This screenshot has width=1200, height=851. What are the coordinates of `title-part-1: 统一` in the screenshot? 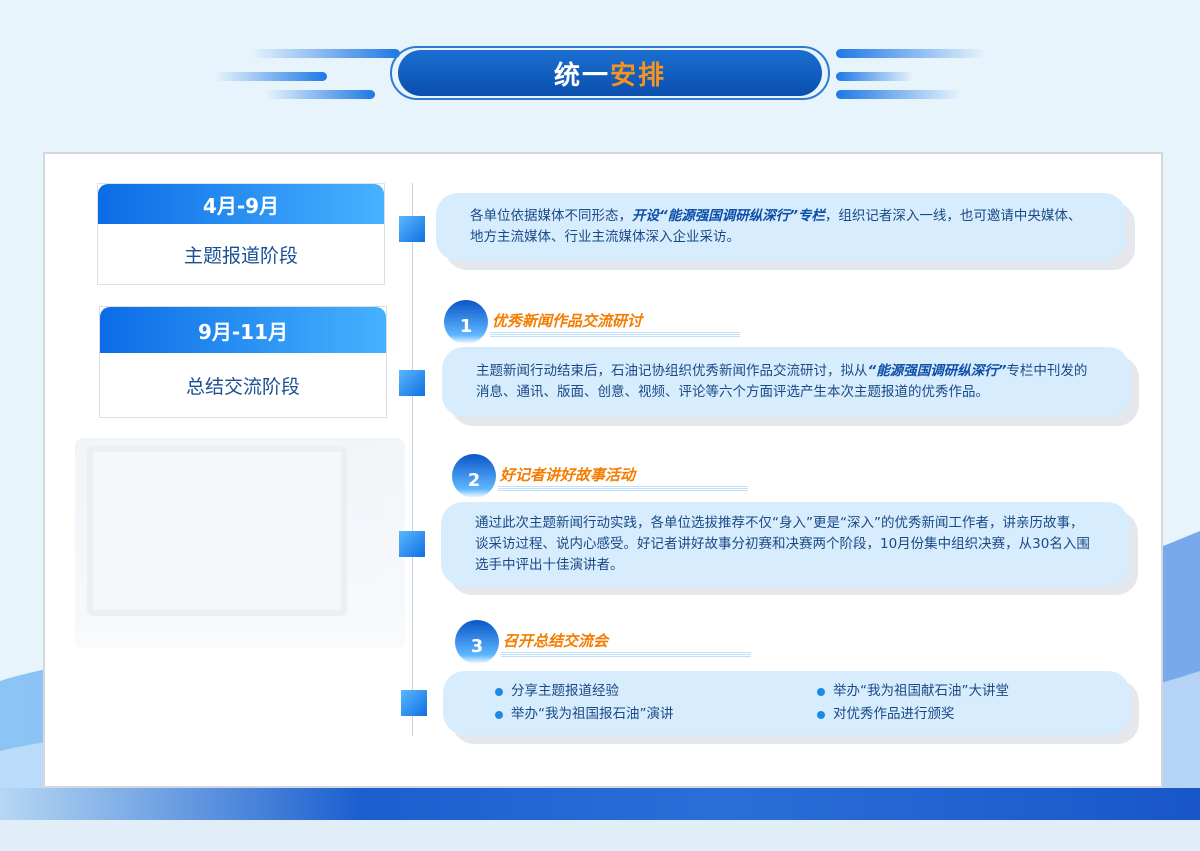 It's located at (581, 75).